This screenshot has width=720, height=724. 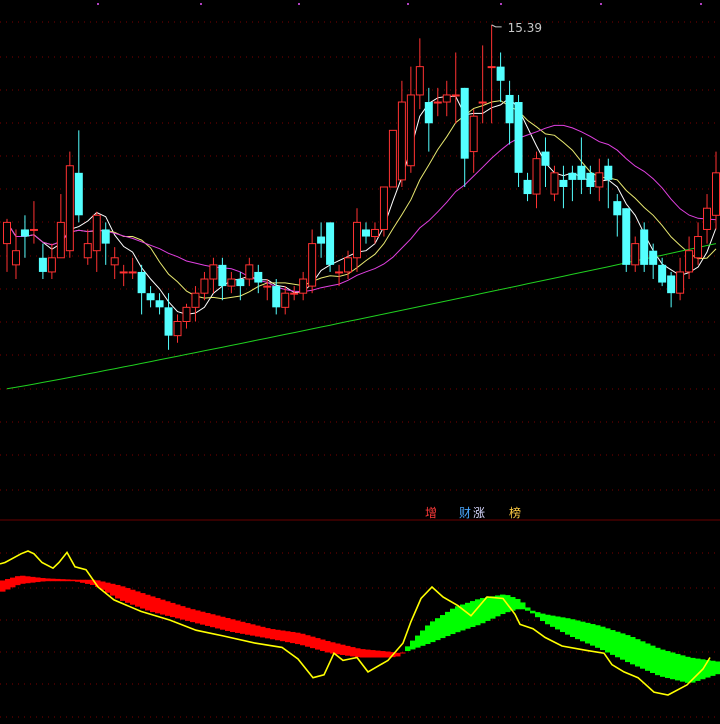 I want to click on max-price-label: 15.39, so click(x=525, y=28).